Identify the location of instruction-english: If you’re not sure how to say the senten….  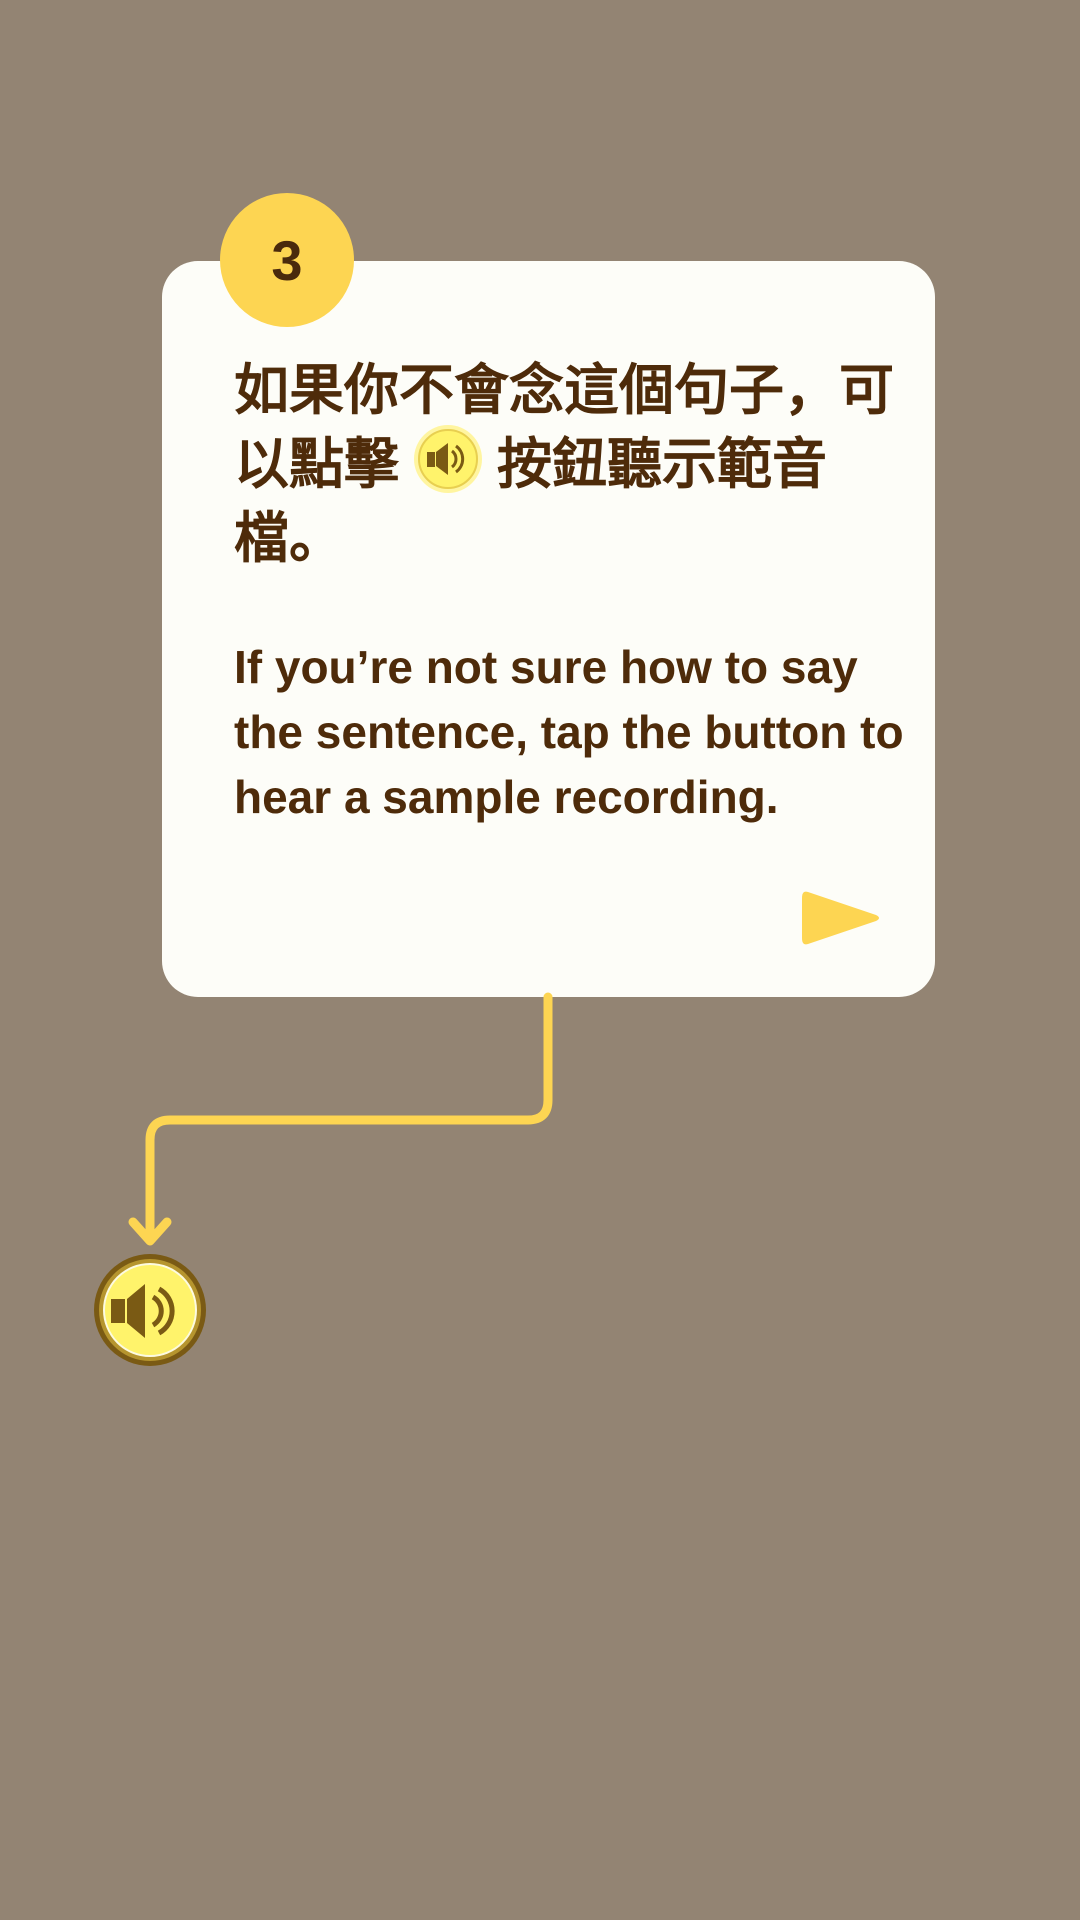
(569, 732).